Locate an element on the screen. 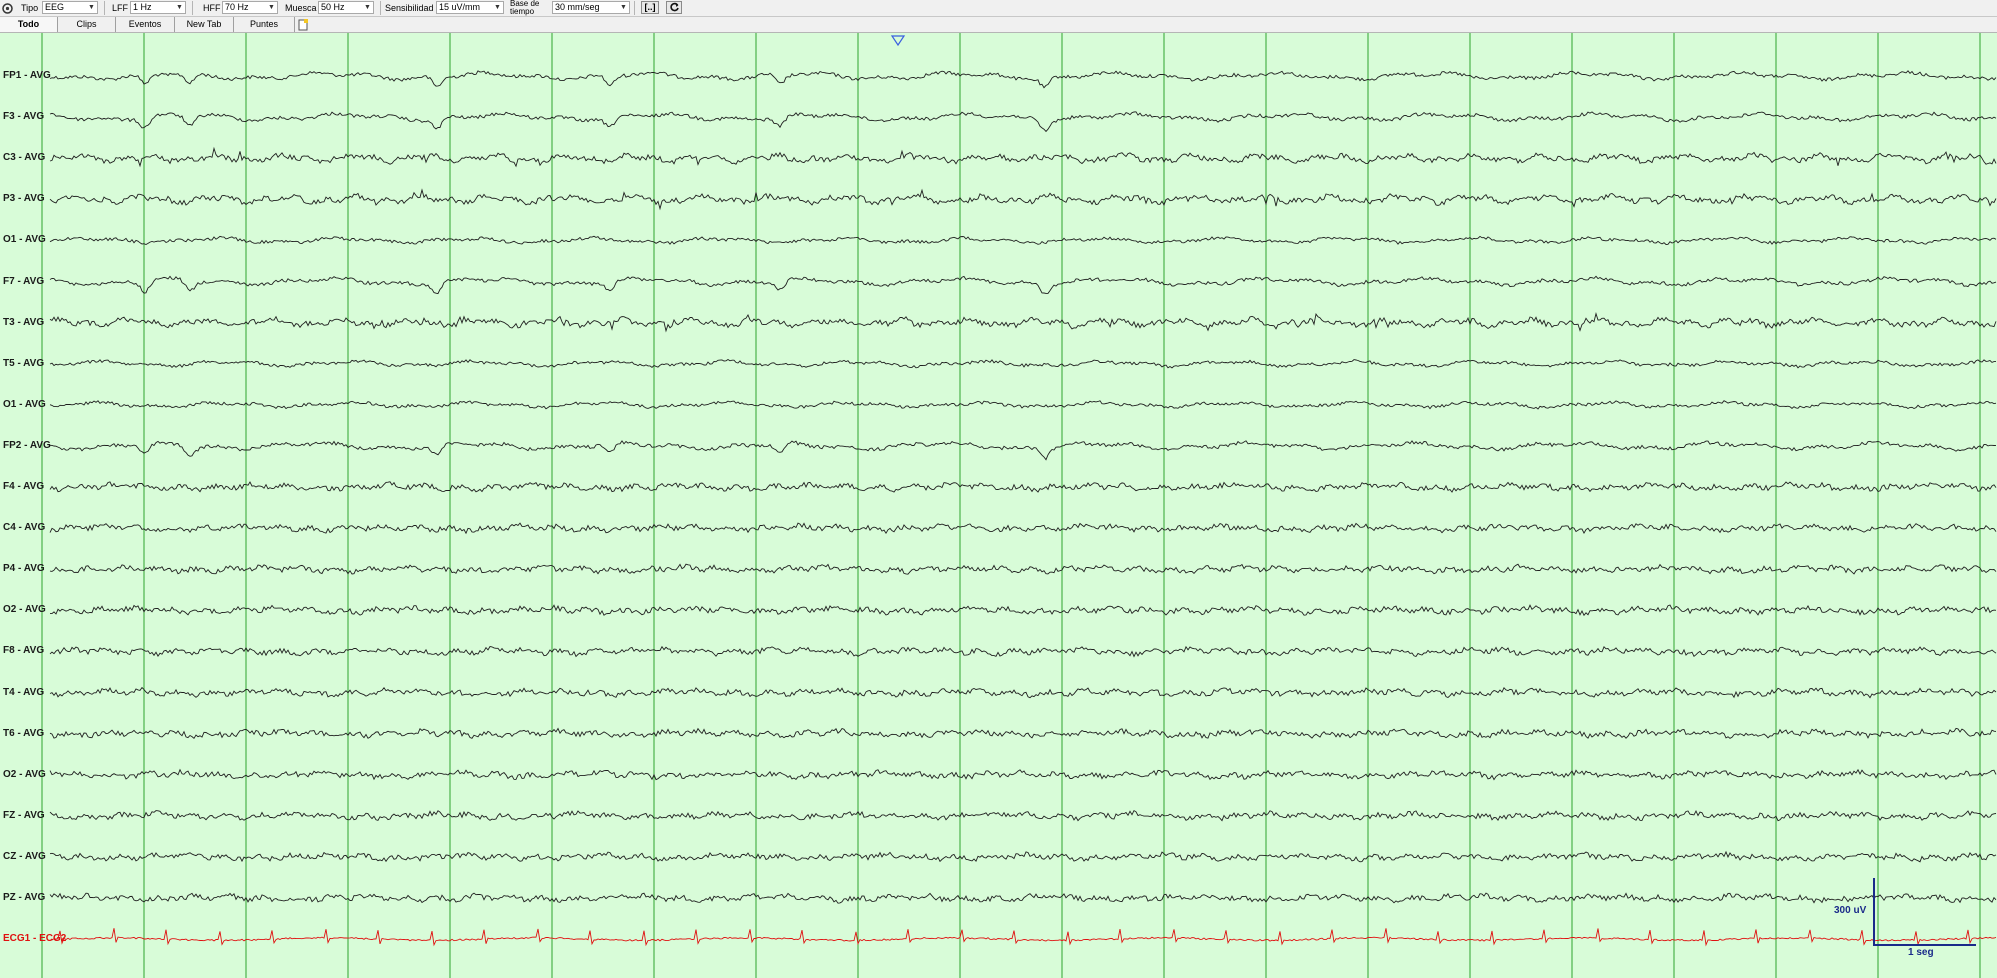 This screenshot has height=978, width=1997. channel-label: F3 - AVG is located at coordinates (24, 117).